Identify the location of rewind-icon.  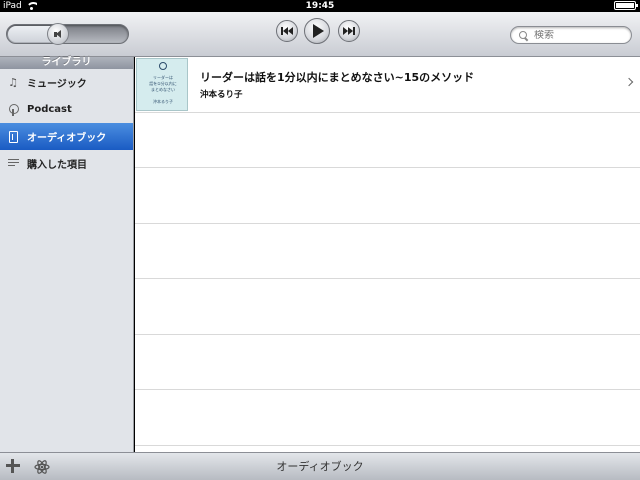
(287, 31).